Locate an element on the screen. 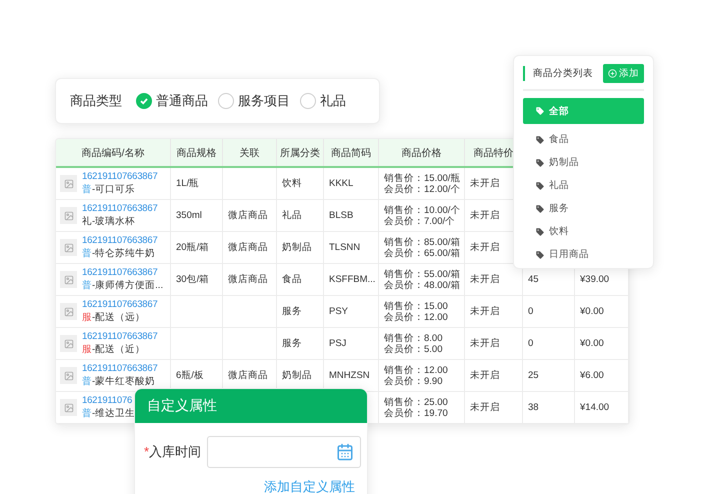 The width and height of the screenshot is (710, 494). table-cell-text: 350ml is located at coordinates (189, 215).